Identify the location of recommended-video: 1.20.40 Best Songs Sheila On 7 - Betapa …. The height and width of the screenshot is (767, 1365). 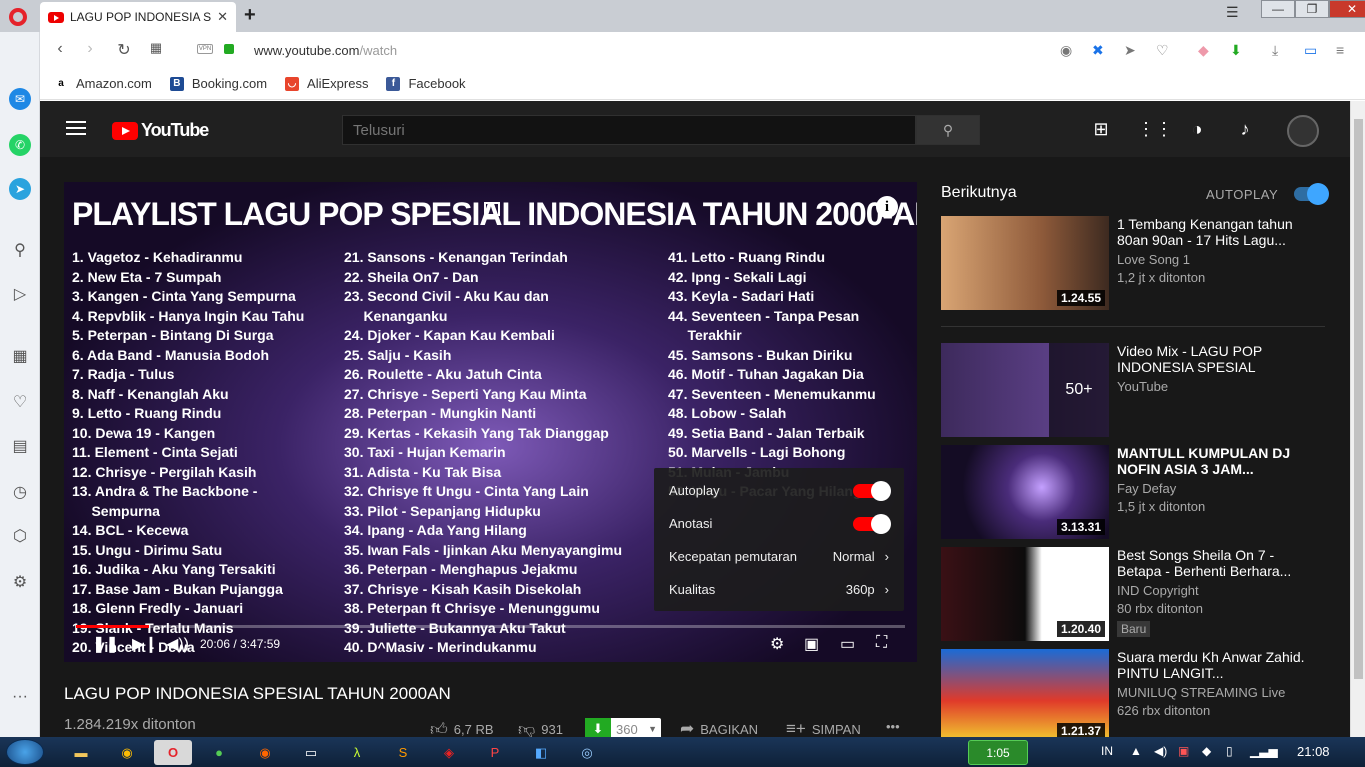
(1133, 594).